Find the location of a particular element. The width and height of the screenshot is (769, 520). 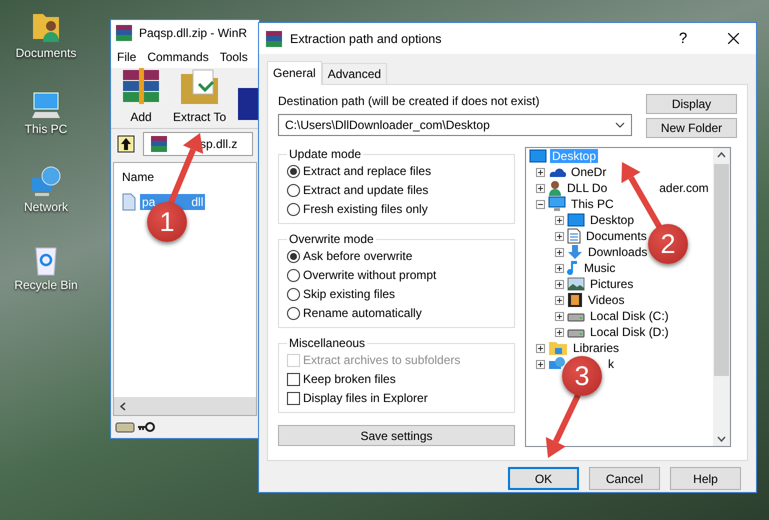

group-title: Overwrite mode is located at coordinates (331, 239).